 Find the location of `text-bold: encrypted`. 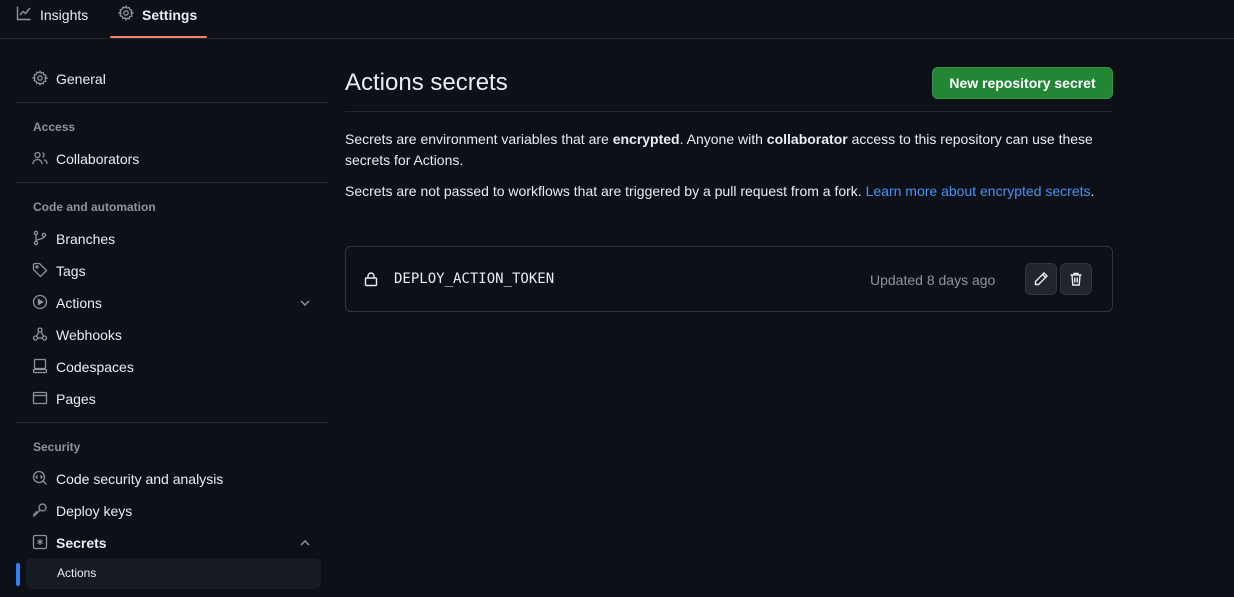

text-bold: encrypted is located at coordinates (646, 139).